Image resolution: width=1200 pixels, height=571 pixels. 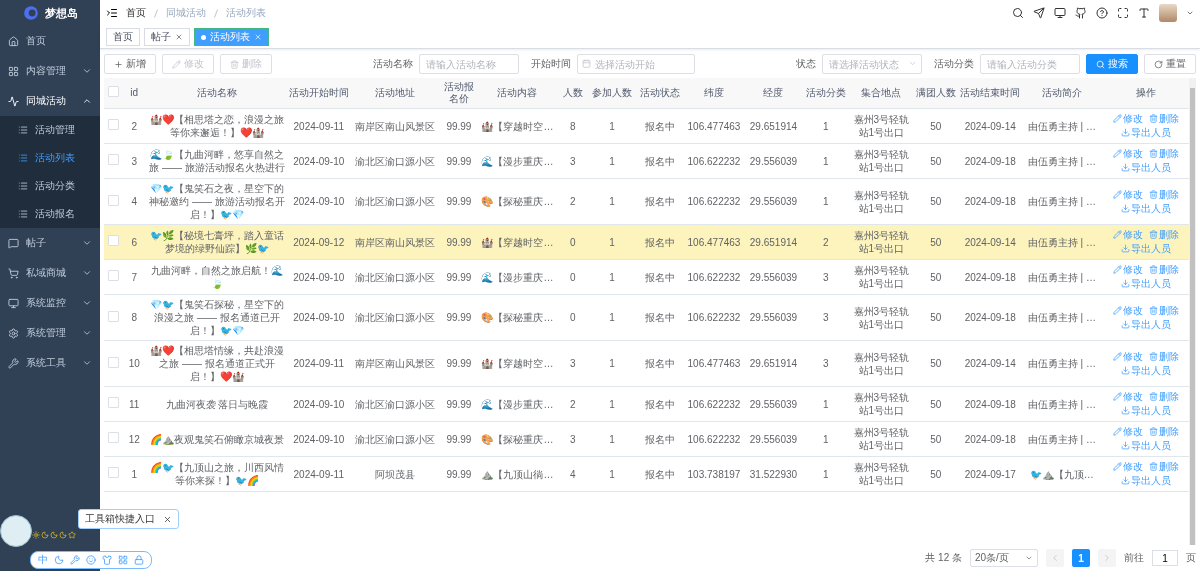 I want to click on table-row: 8 💎🐦【鬼笑石探秘，星空下的浪漫之旅 —— 报名通道已开启！】🐦💎 2024-09-10 渝北区渝口源小区 99.99 🎨【探秘重庆… 0 1 报名中 106.622232 29.556039 3 嘉州3号轻轨站1号出口 50 2024-09-18 由伍勇主持 | … 修改 删除 导出人员, so click(x=646, y=317).